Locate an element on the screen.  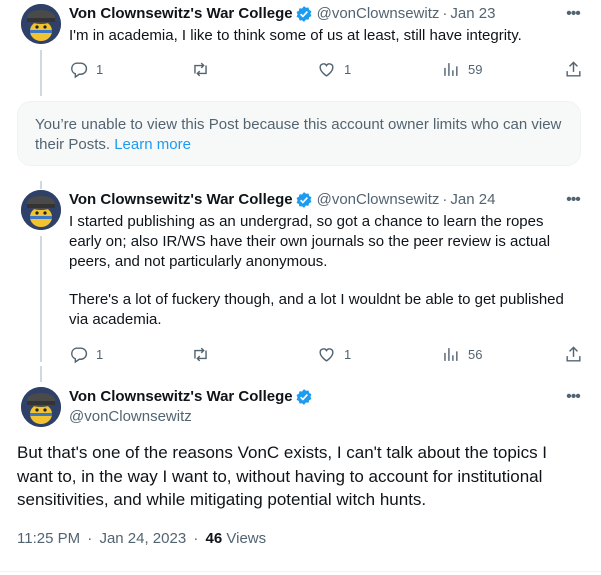
view-count: 59 is located at coordinates (475, 69).